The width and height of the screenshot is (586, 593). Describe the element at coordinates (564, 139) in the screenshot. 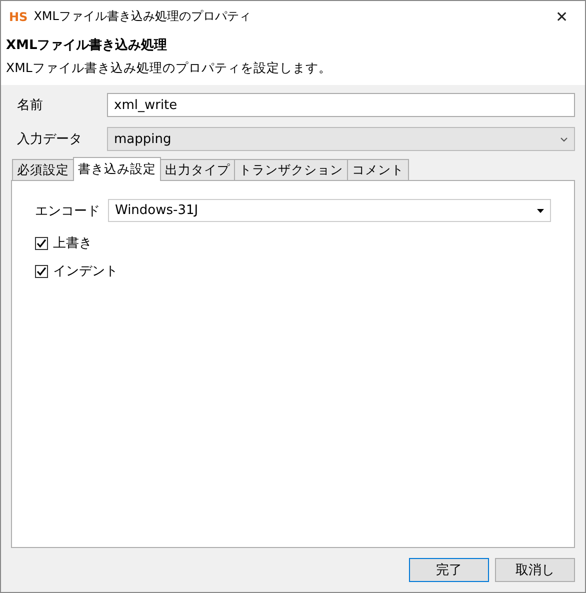

I see `chevron-down-icon` at that location.